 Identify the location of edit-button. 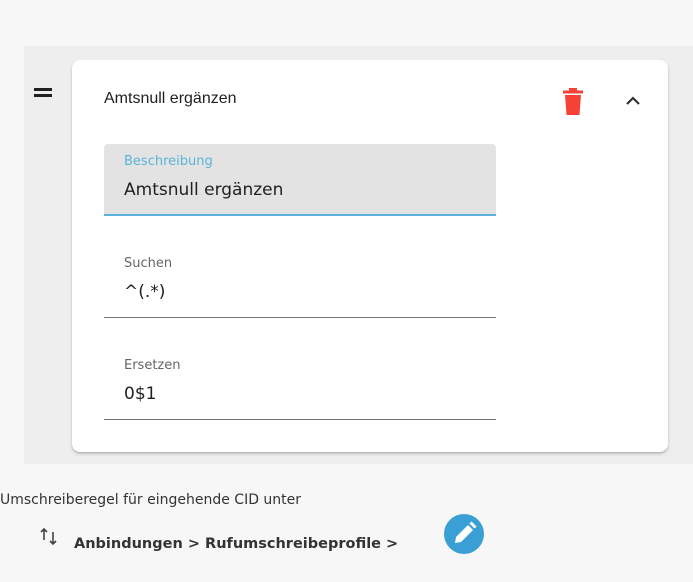
(464, 534).